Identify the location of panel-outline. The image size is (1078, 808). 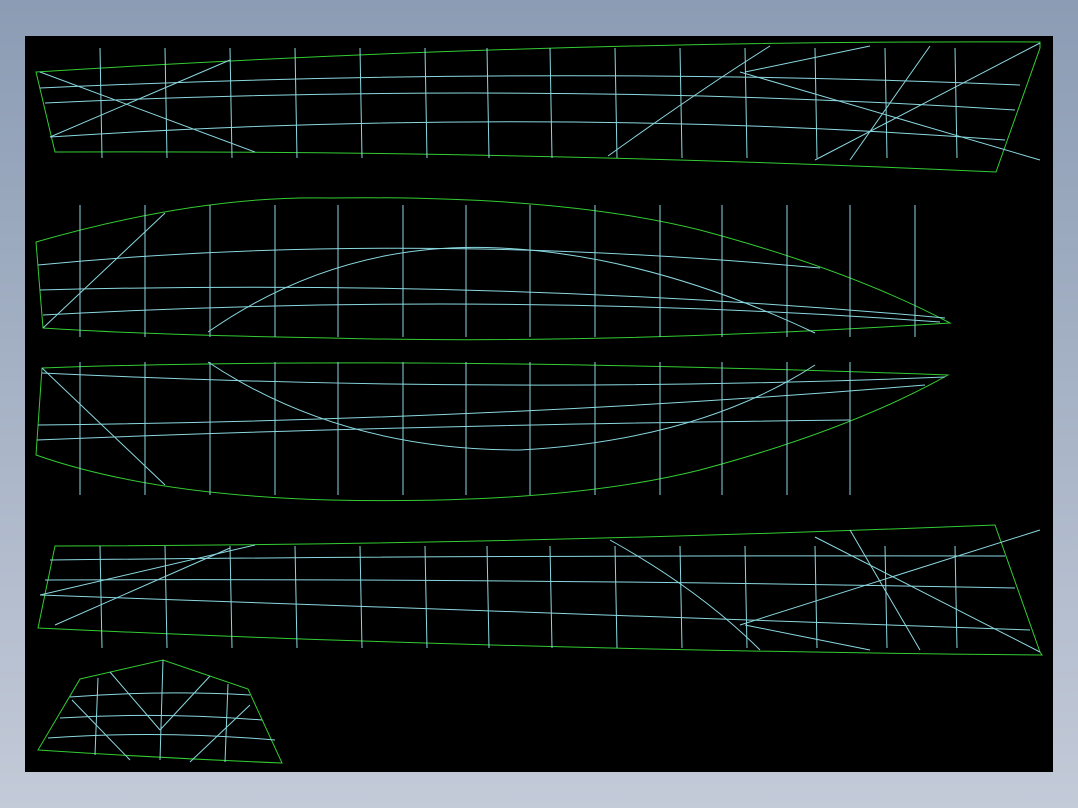
(492, 432).